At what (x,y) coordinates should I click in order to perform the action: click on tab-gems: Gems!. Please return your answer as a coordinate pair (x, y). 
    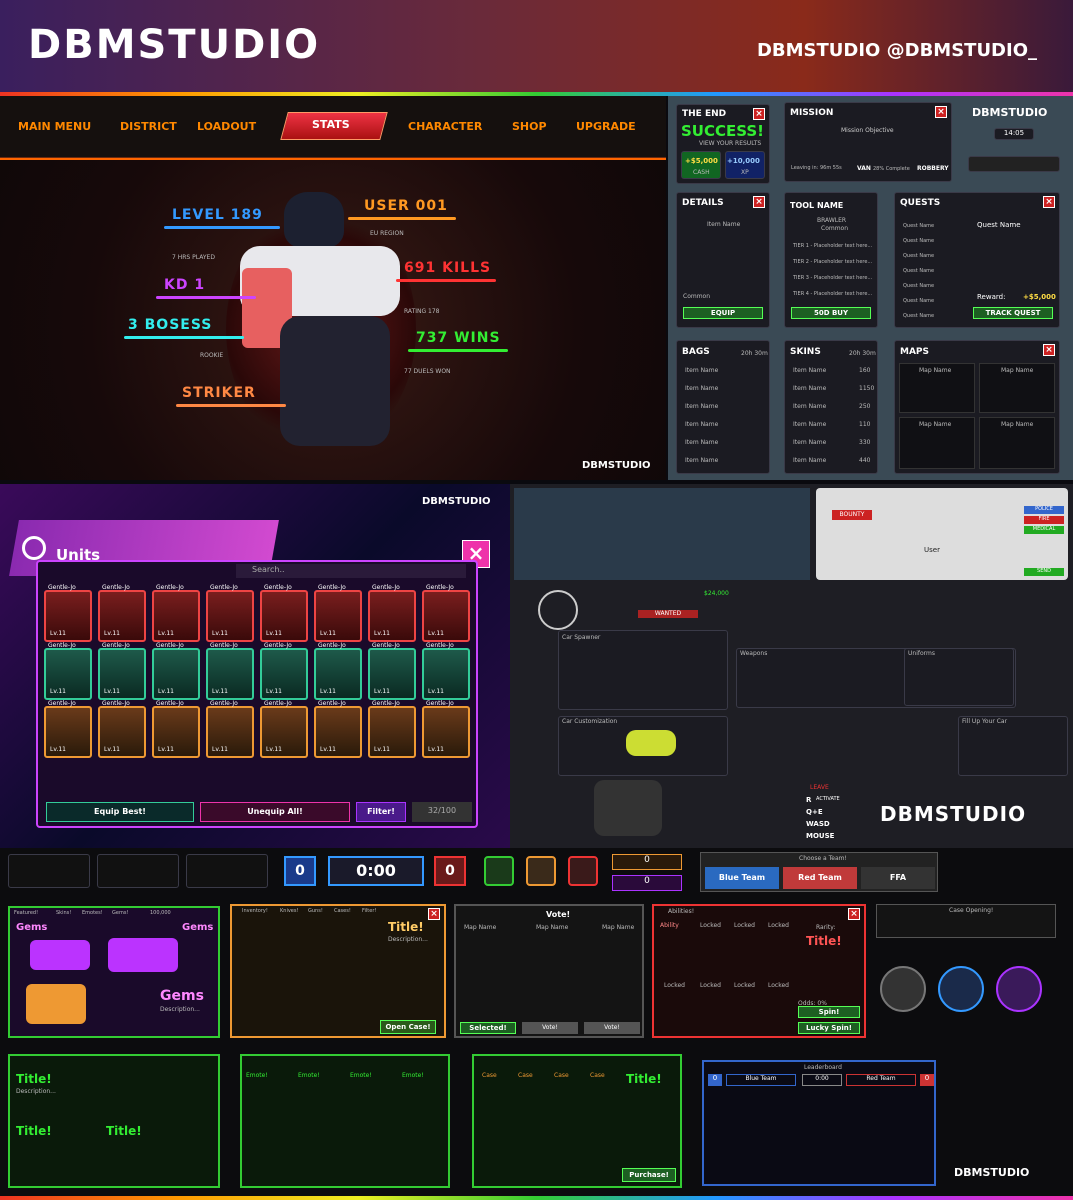
    Looking at the image, I should click on (120, 913).